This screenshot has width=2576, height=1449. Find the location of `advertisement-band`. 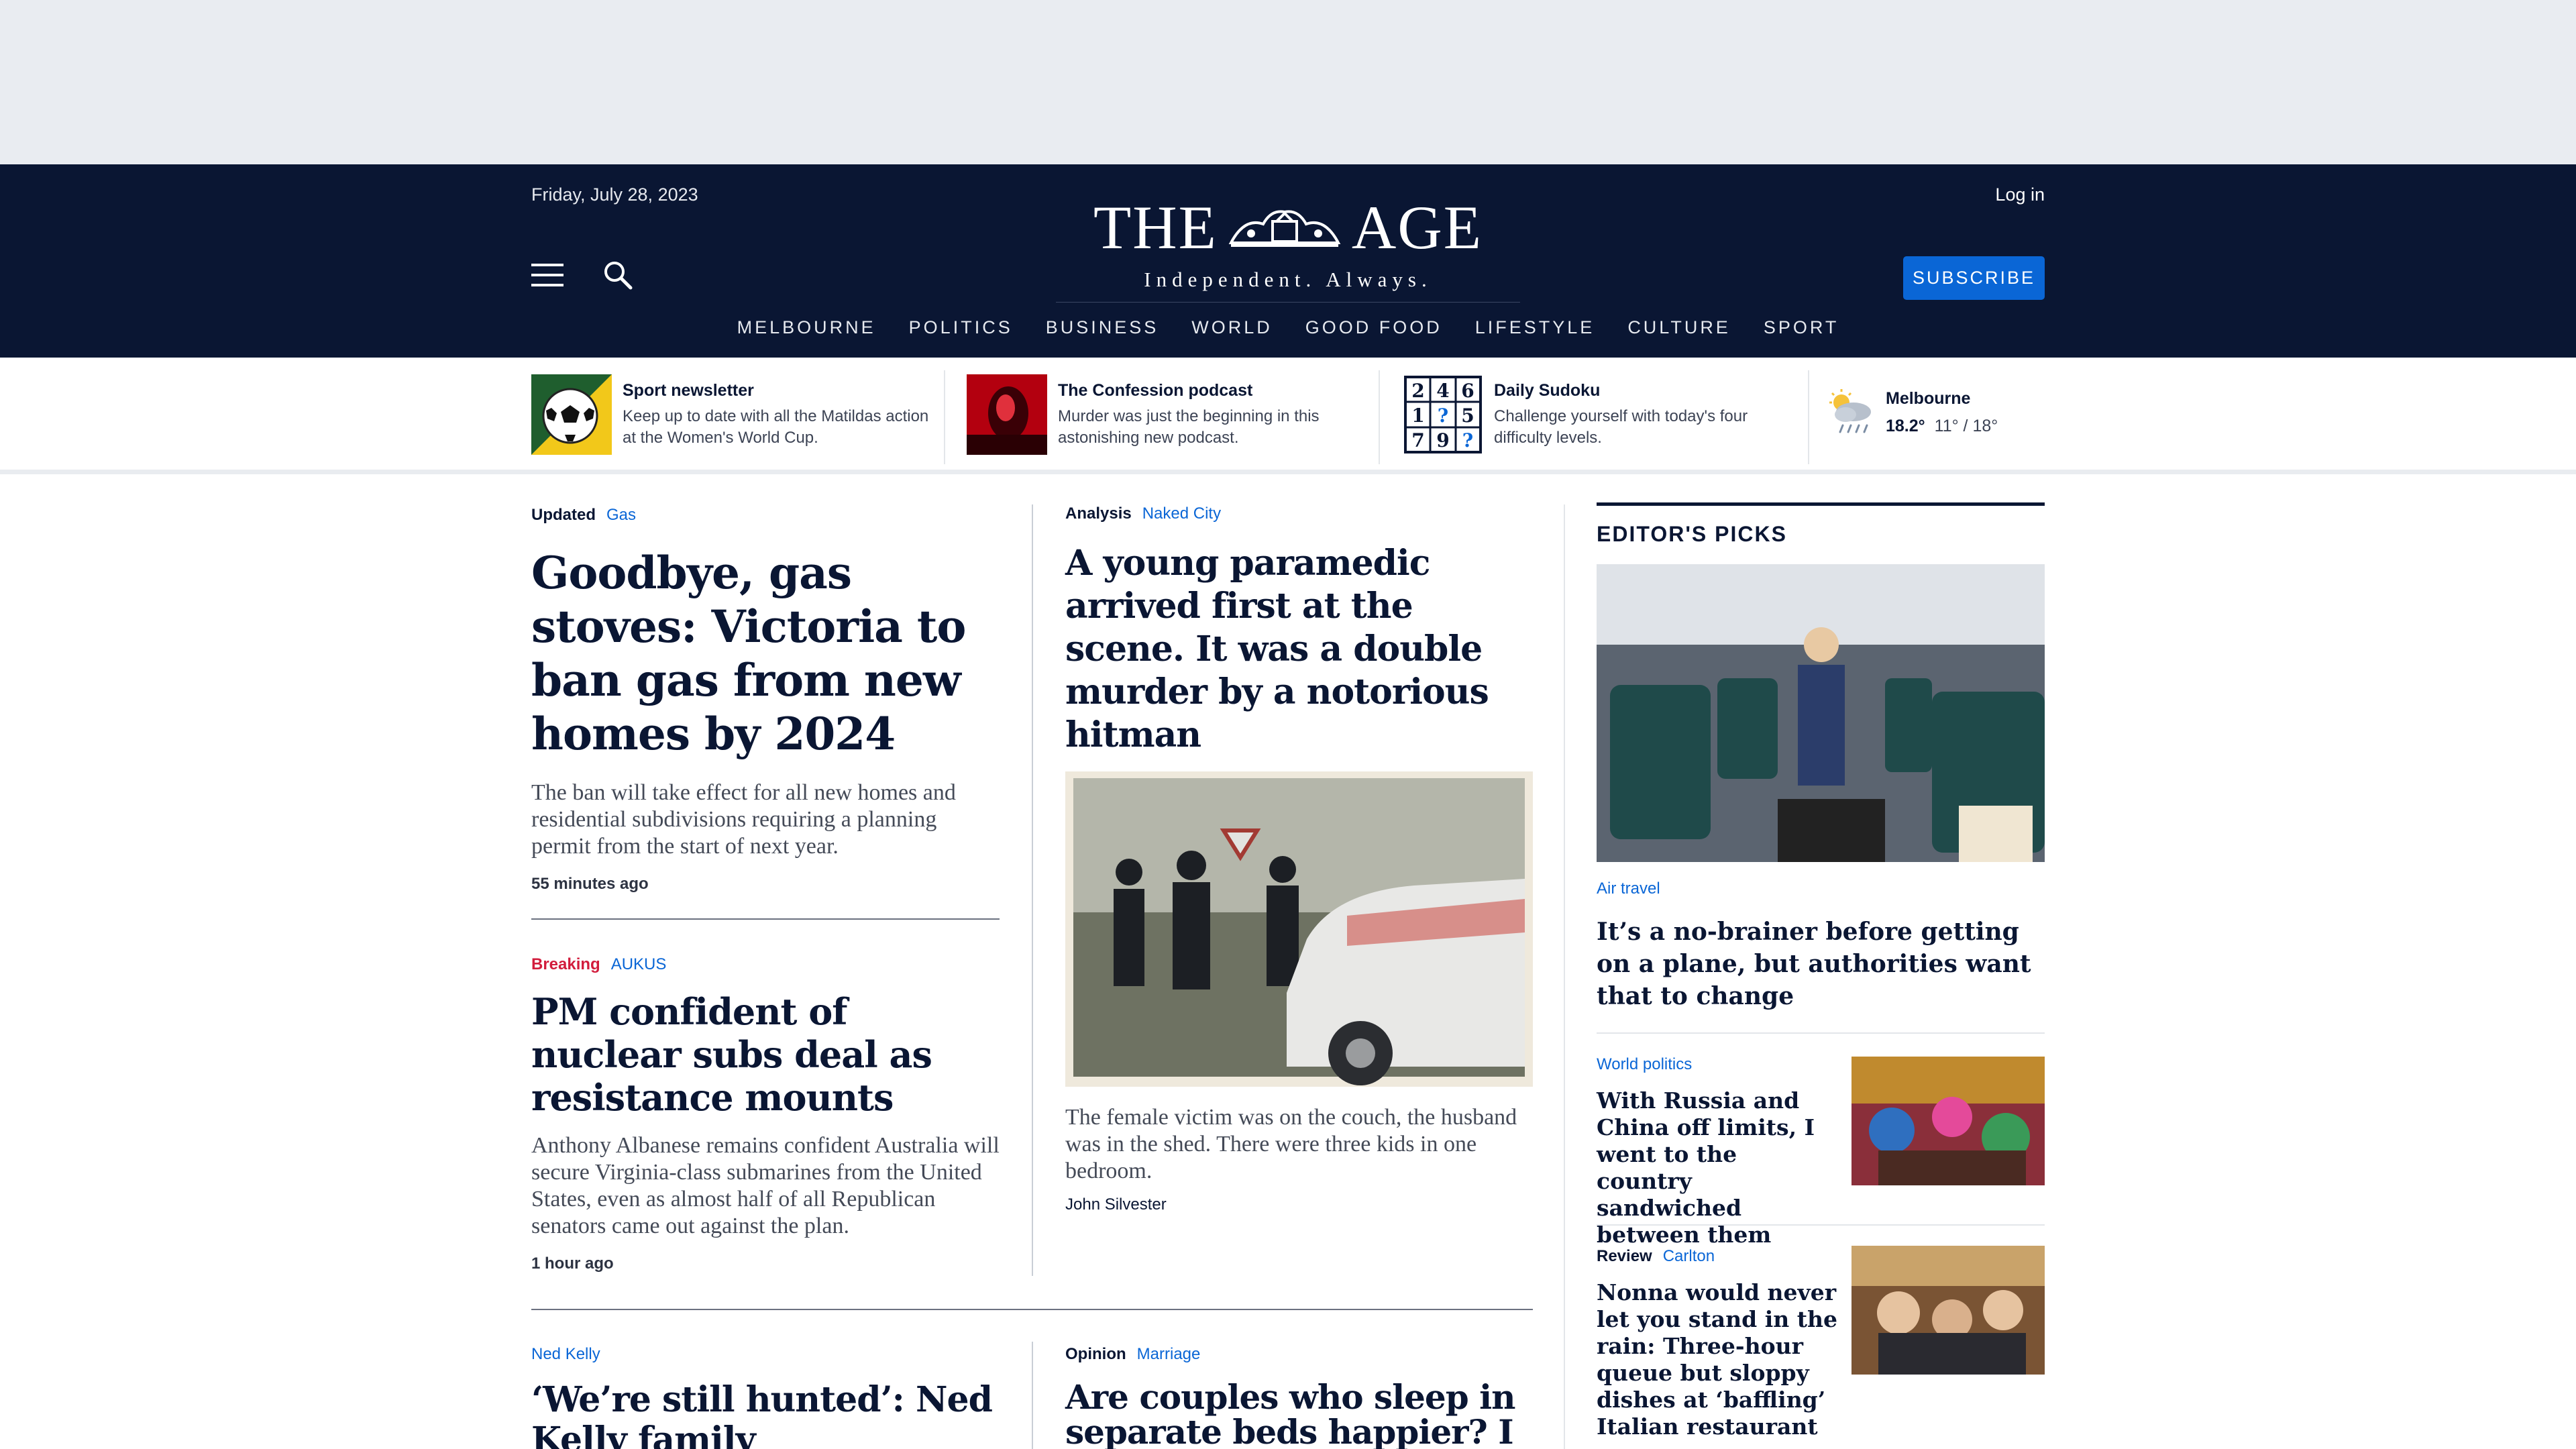

advertisement-band is located at coordinates (1288, 82).